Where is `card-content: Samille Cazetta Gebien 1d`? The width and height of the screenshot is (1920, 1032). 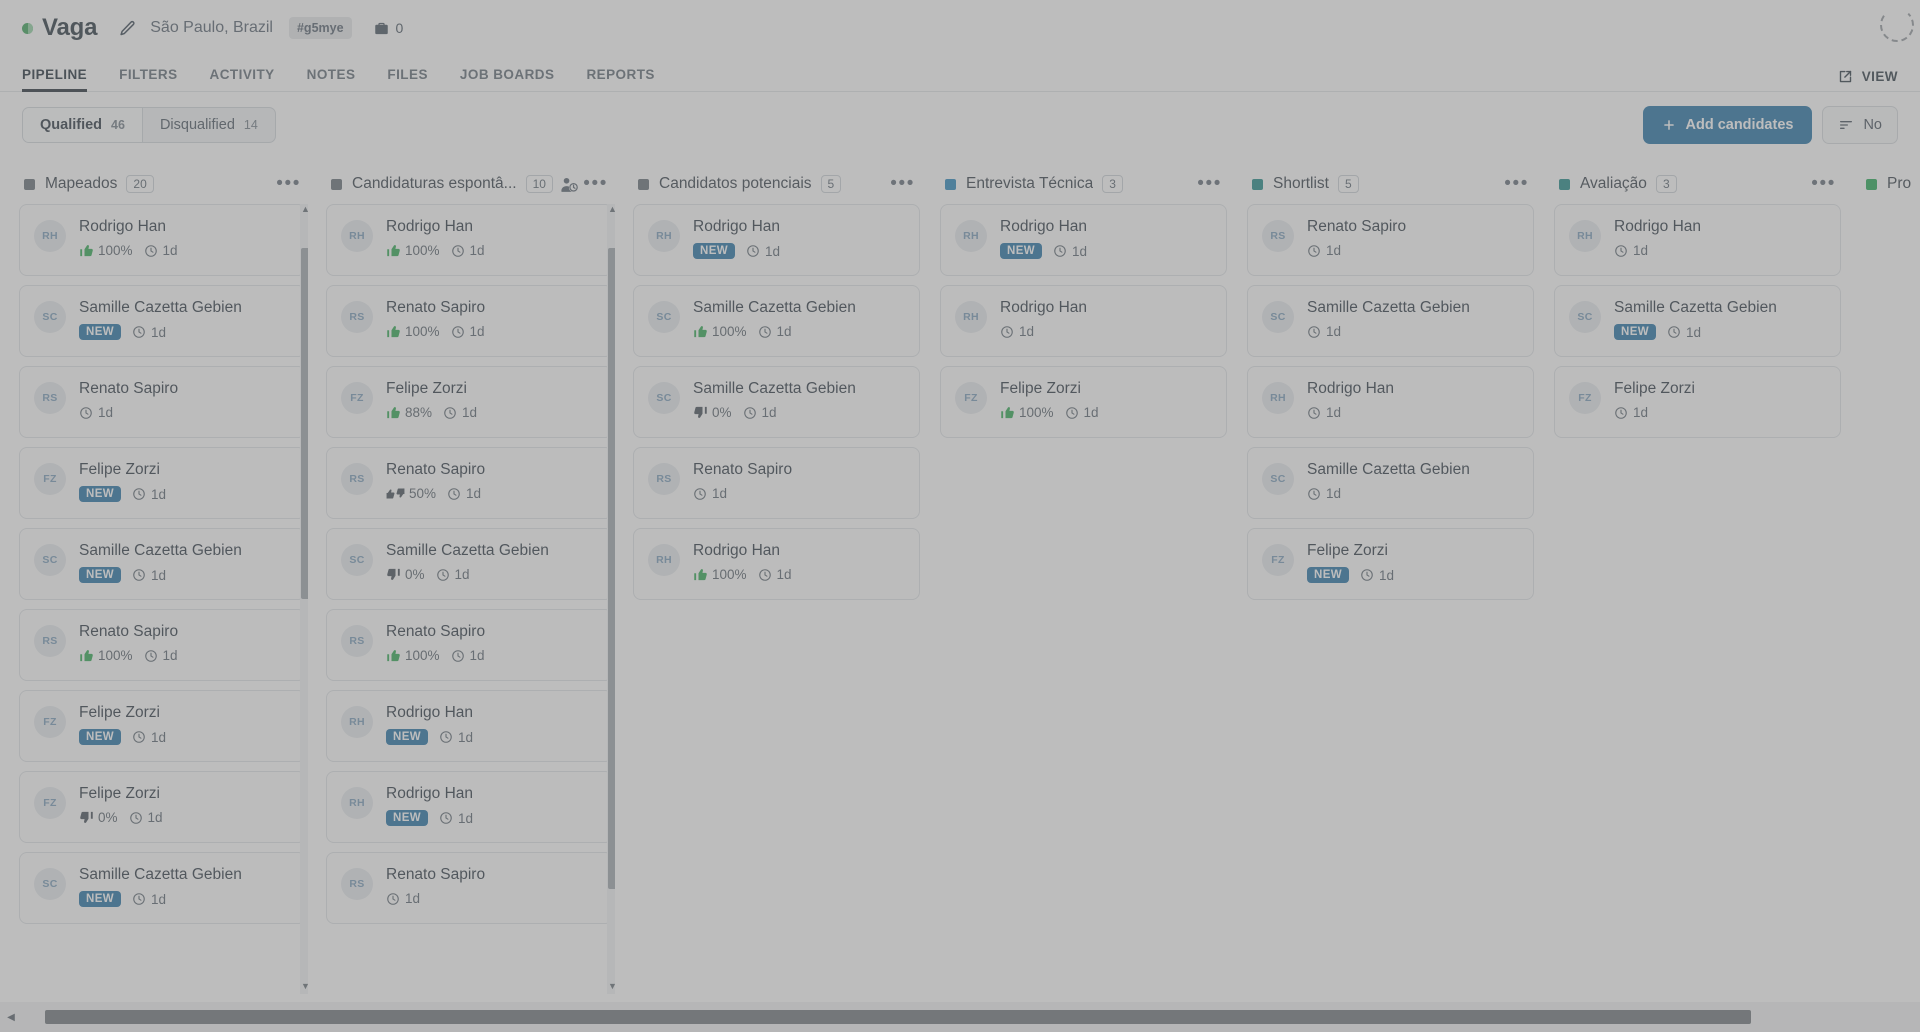
card-content: Samille Cazetta Gebien 1d is located at coordinates (1413, 319).